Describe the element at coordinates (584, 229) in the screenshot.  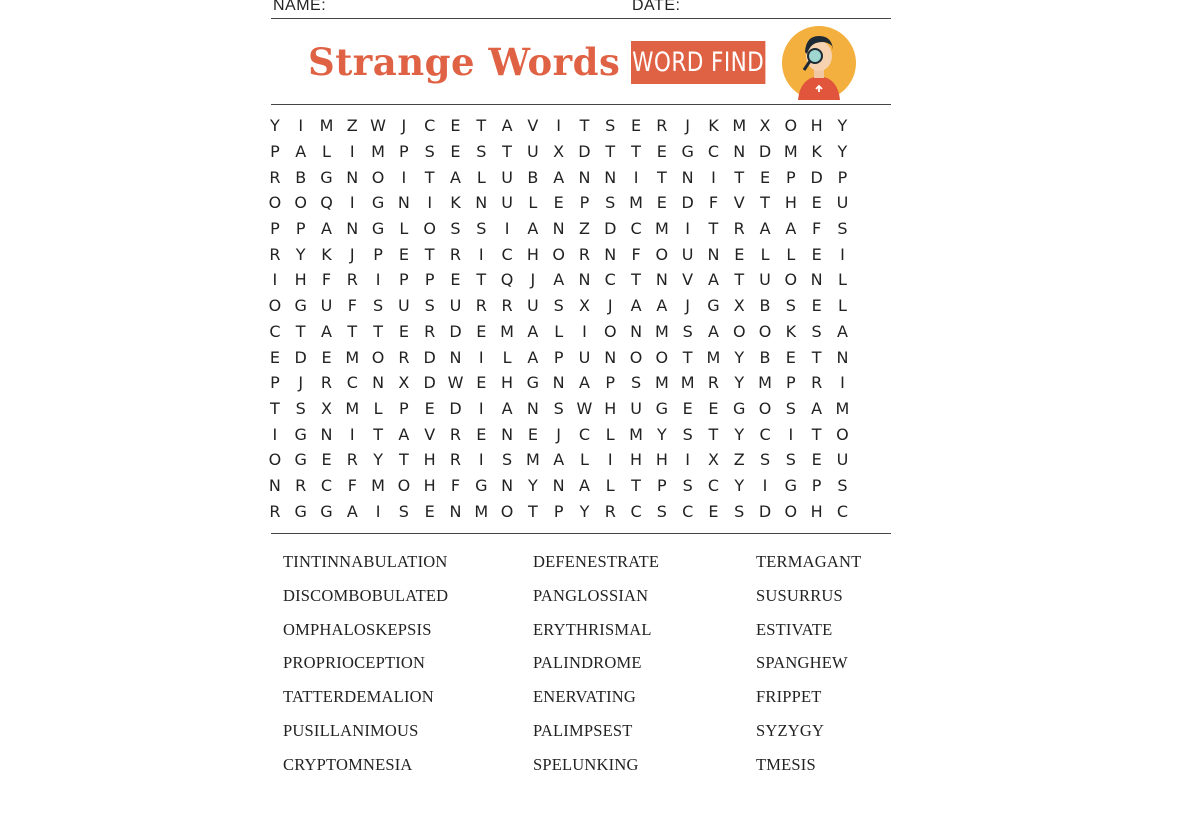
I see `grid-letter: Z` at that location.